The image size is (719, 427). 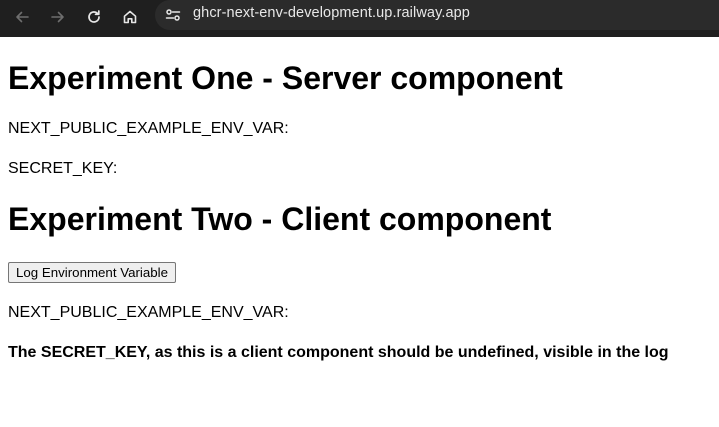 I want to click on arrow-right-icon, so click(x=57, y=17).